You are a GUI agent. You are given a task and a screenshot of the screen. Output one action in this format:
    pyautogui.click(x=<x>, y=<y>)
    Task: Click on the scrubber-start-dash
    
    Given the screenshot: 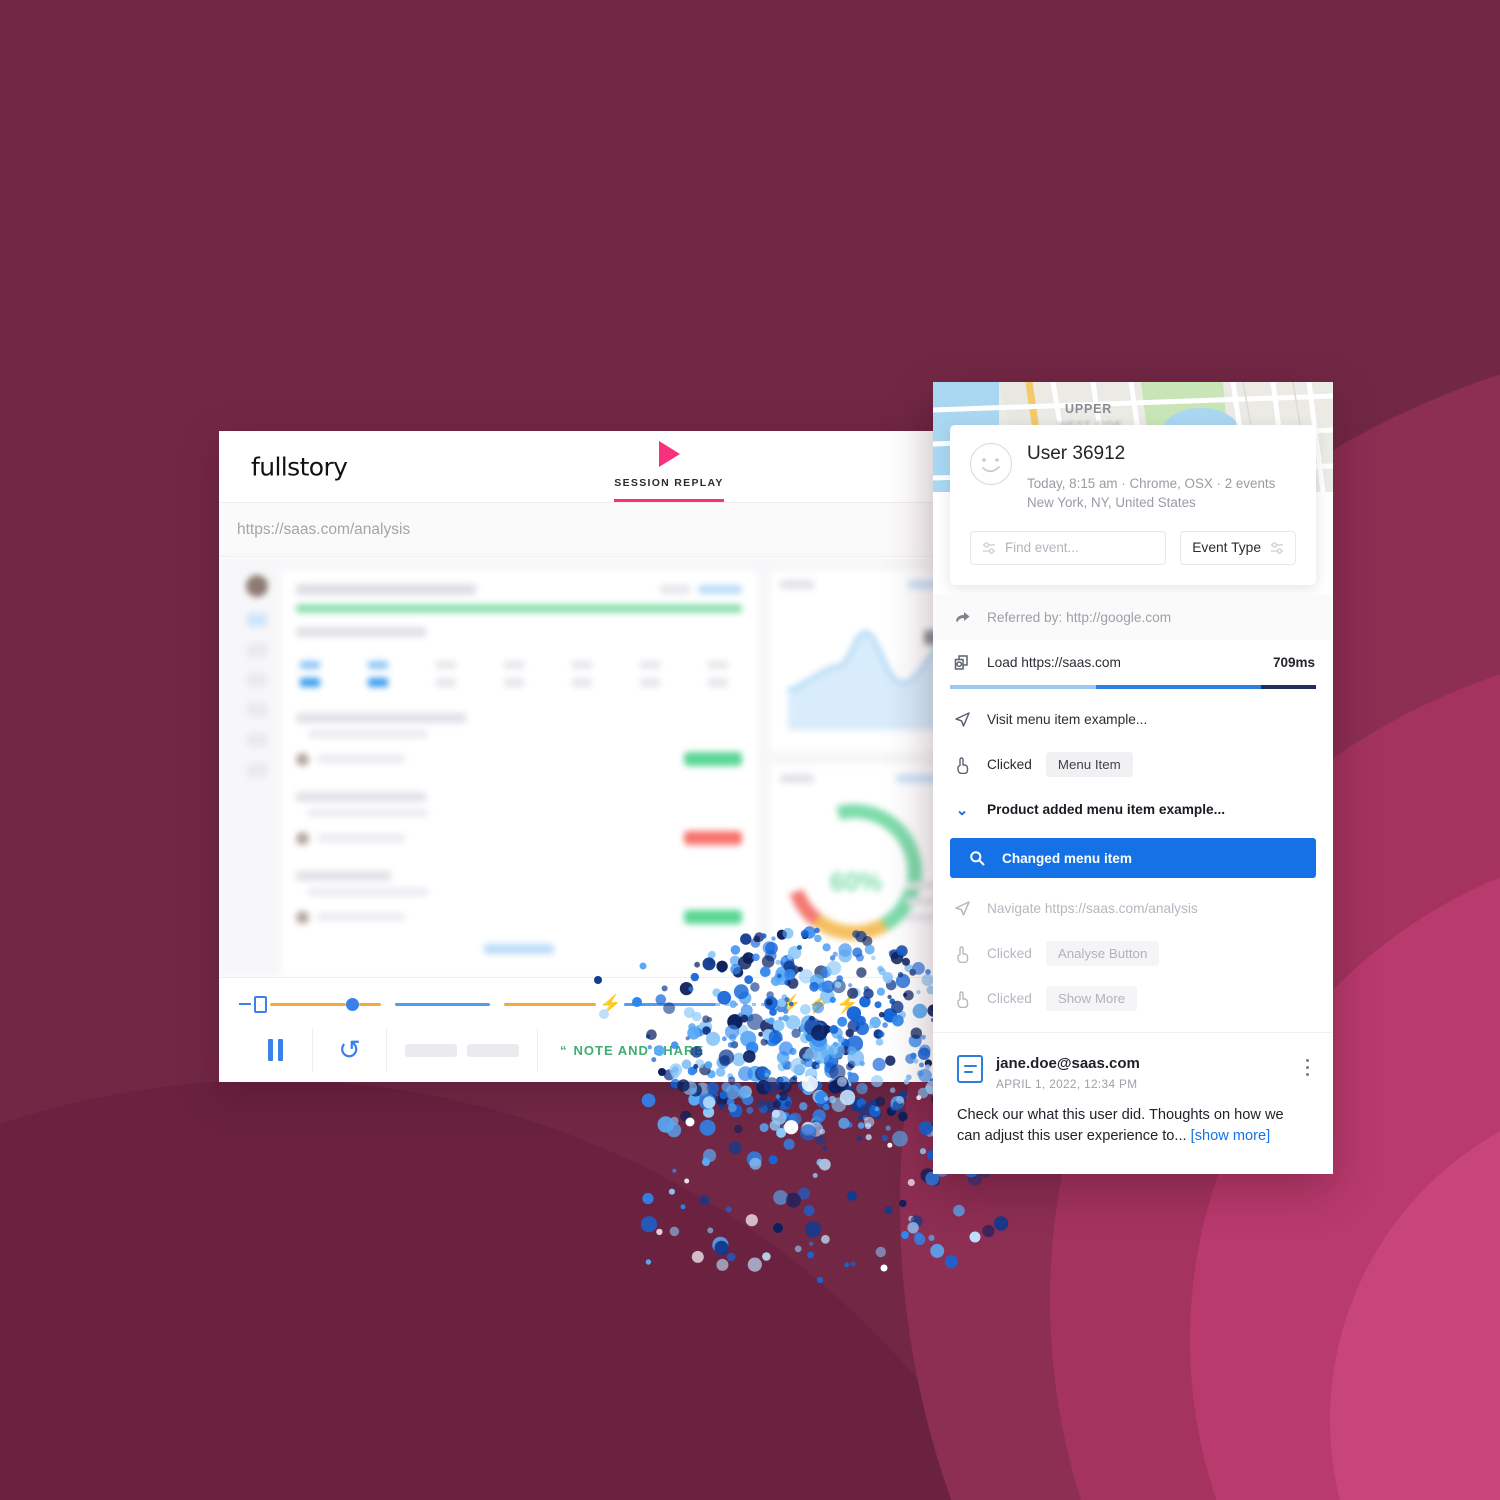 What is the action you would take?
    pyautogui.click(x=245, y=1004)
    